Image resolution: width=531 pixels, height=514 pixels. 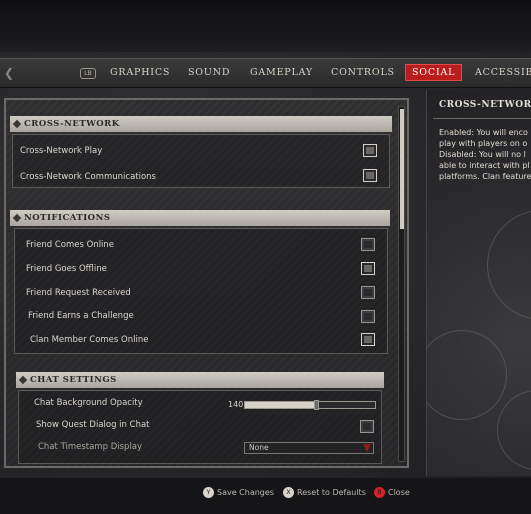 I want to click on tab-controls: CONTROLS, so click(x=363, y=72).